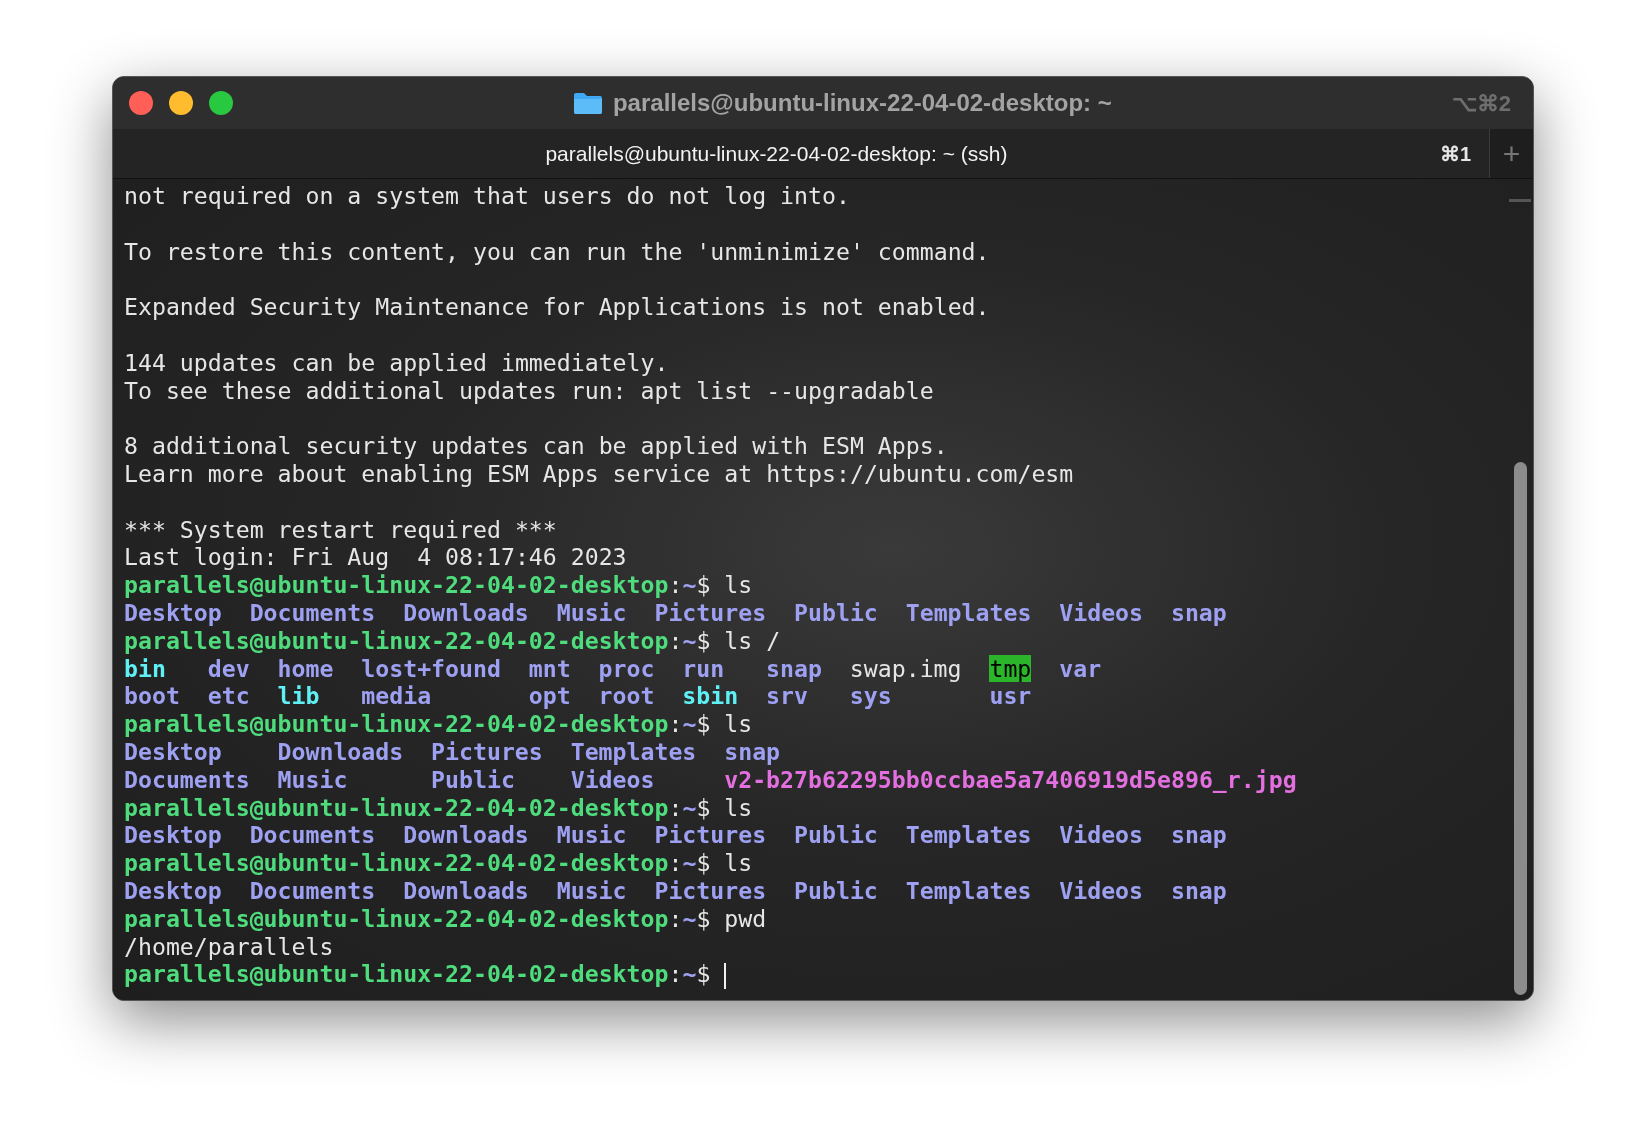  What do you see at coordinates (626, 668) in the screenshot?
I see `directory-name: proc` at bounding box center [626, 668].